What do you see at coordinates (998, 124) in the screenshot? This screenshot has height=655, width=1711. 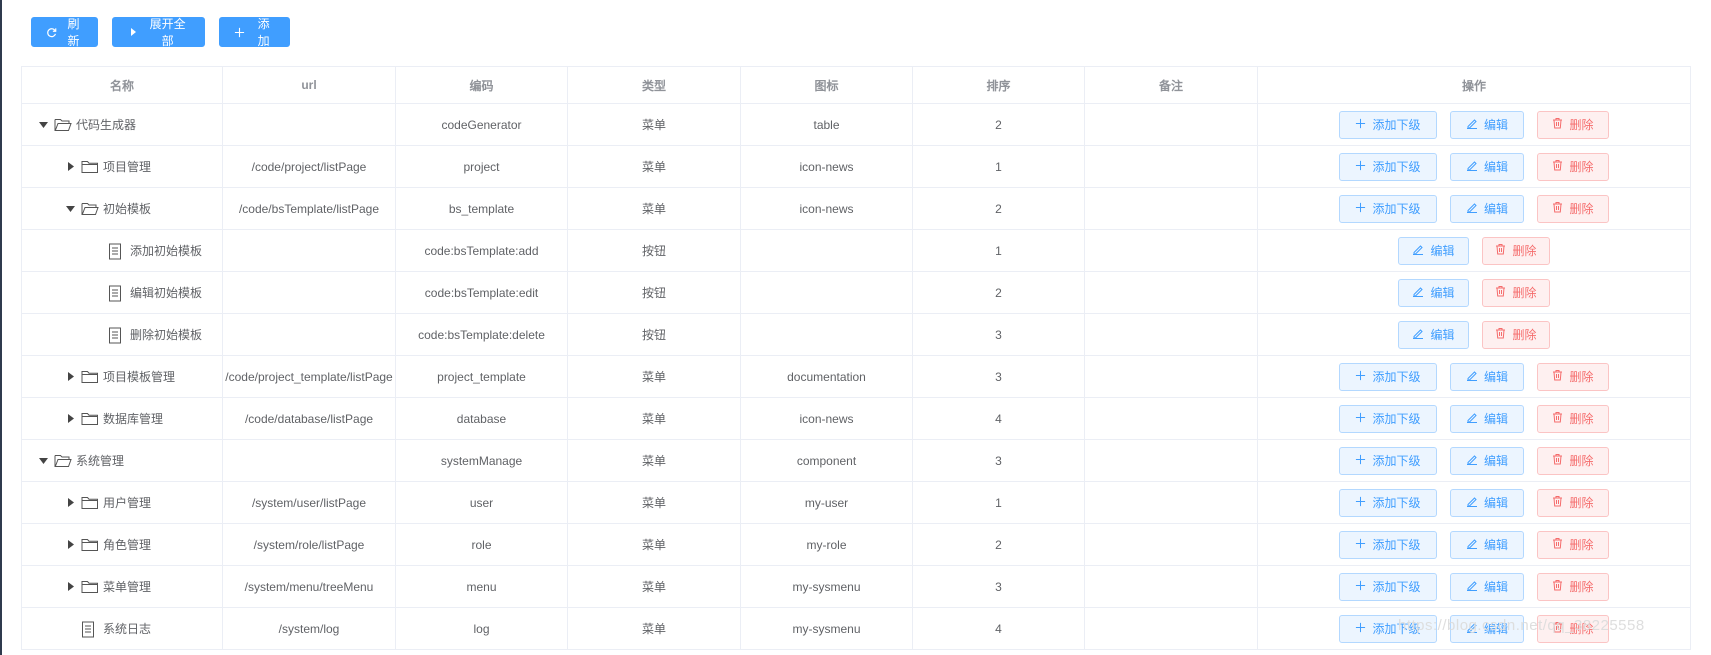 I see `cell-sort: 2` at bounding box center [998, 124].